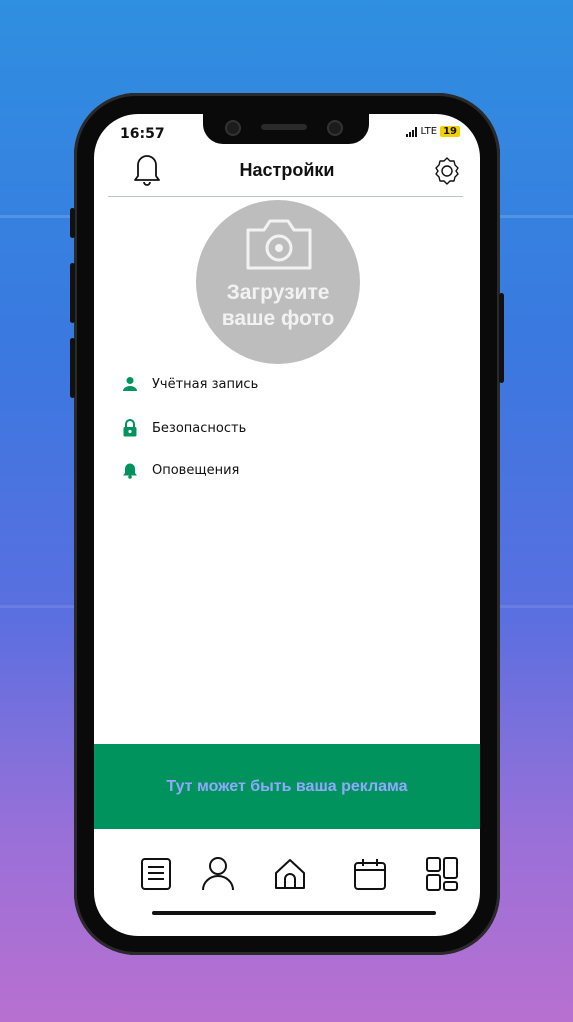  I want to click on status-time: 16:57, so click(142, 134).